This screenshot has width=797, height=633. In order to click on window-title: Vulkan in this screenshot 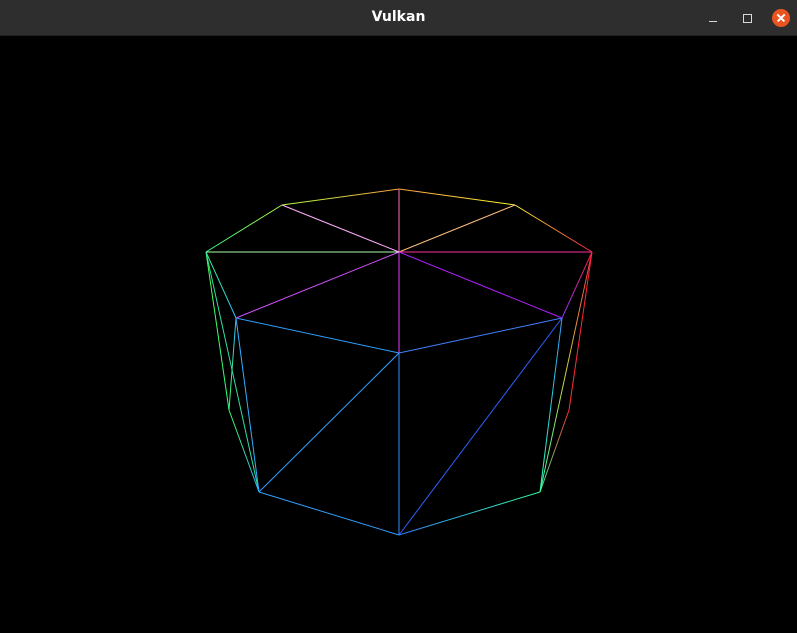, I will do `click(398, 17)`.